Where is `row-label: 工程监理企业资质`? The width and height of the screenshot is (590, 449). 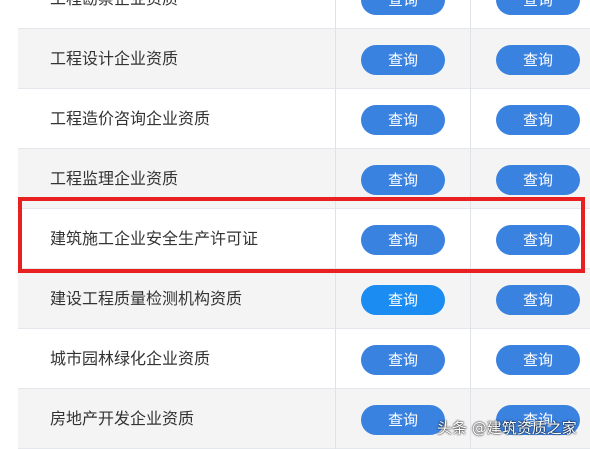
row-label: 工程监理企业资质 is located at coordinates (114, 178).